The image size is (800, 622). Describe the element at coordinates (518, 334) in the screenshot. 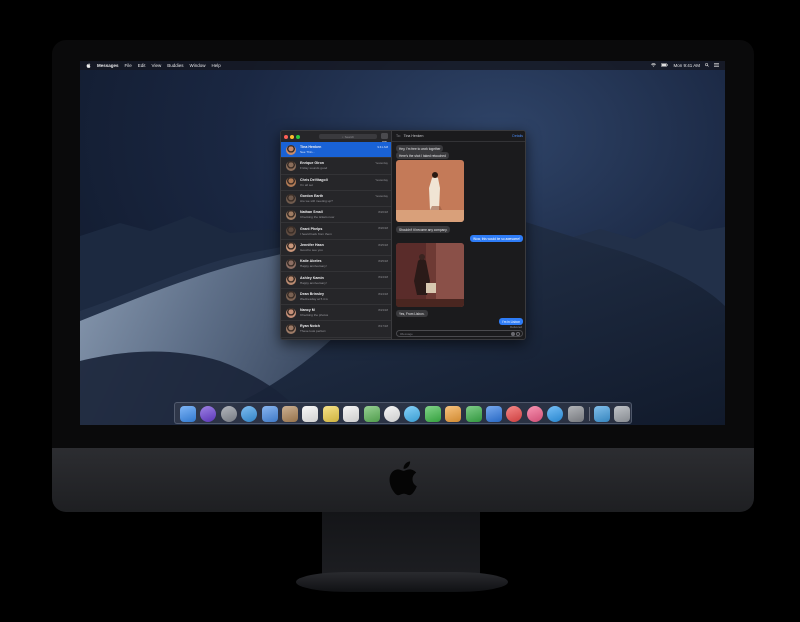

I see `microphone-icon` at that location.